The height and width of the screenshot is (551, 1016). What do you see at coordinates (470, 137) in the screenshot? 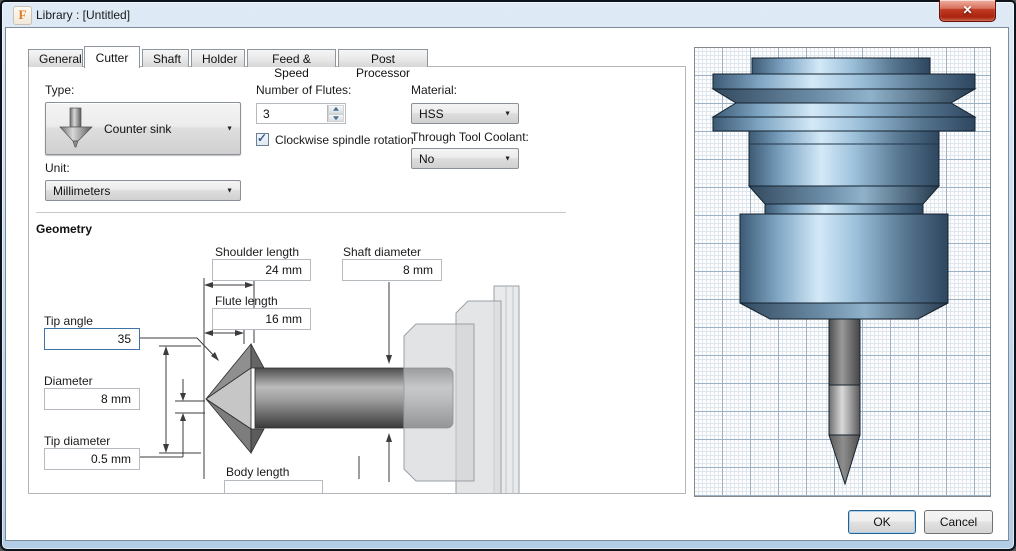
I see `coolant-label: Through Tool Coolant:` at bounding box center [470, 137].